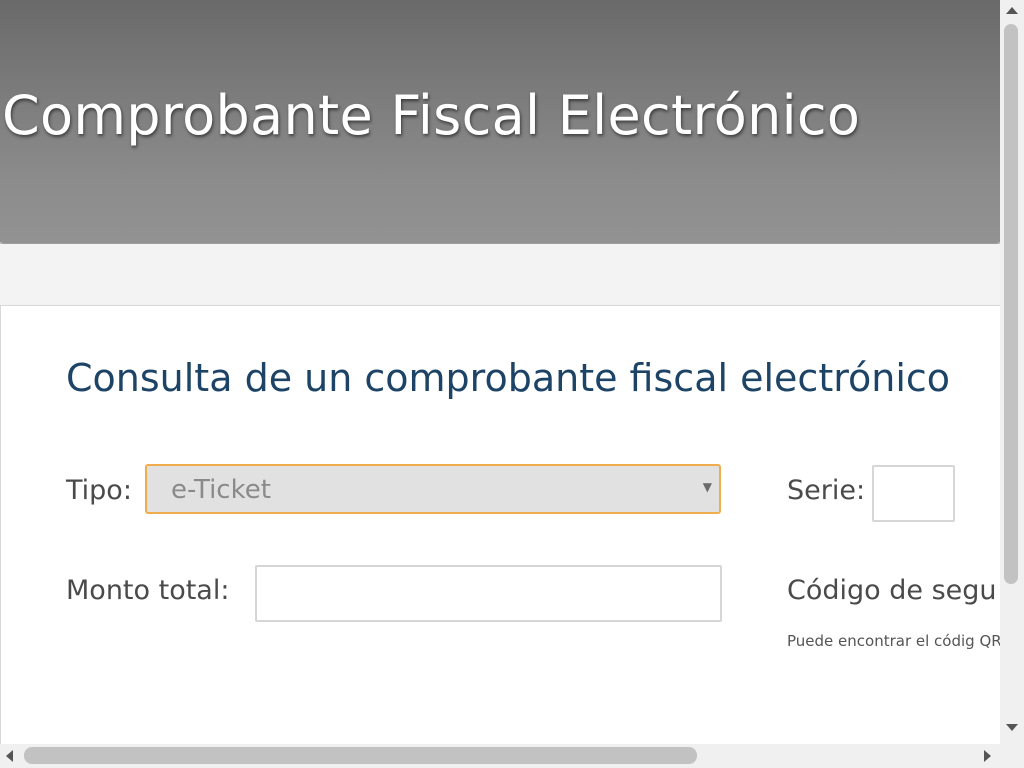 The width and height of the screenshot is (1024, 768). What do you see at coordinates (892, 590) in the screenshot?
I see `codigo-seguridad-label: Código de segu` at bounding box center [892, 590].